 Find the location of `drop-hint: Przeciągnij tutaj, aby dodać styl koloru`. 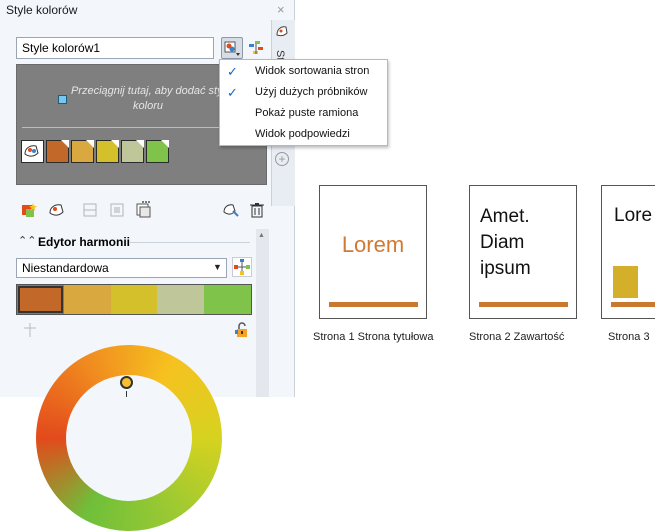

drop-hint: Przeciągnij tutaj, aby dodać styl koloru is located at coordinates (148, 98).